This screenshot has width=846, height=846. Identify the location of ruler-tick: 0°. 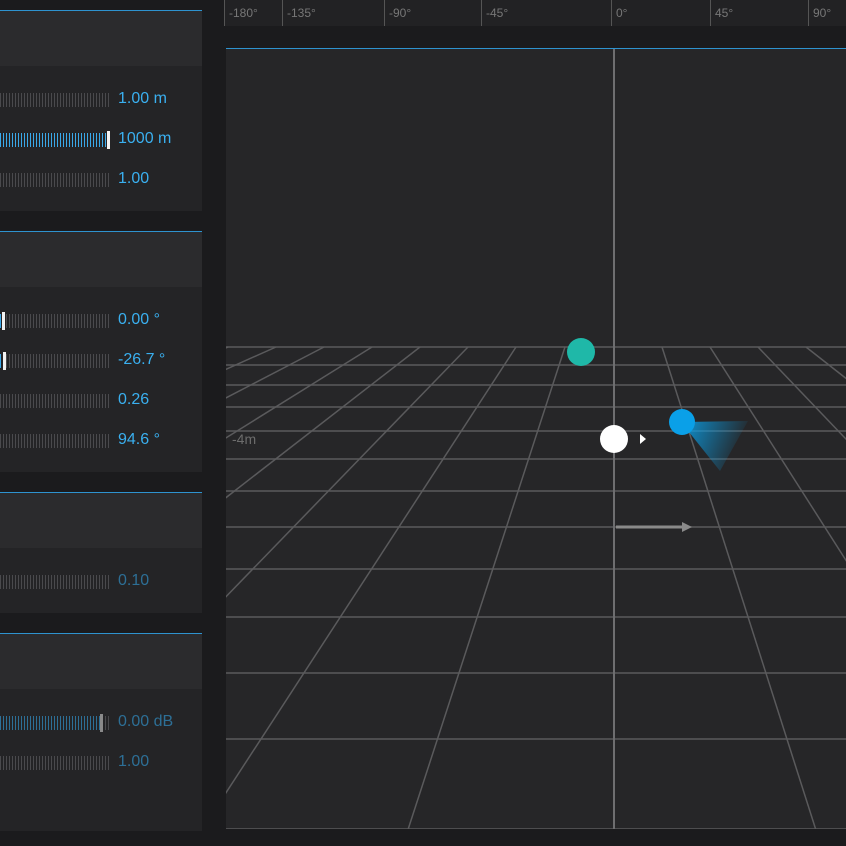
(619, 13).